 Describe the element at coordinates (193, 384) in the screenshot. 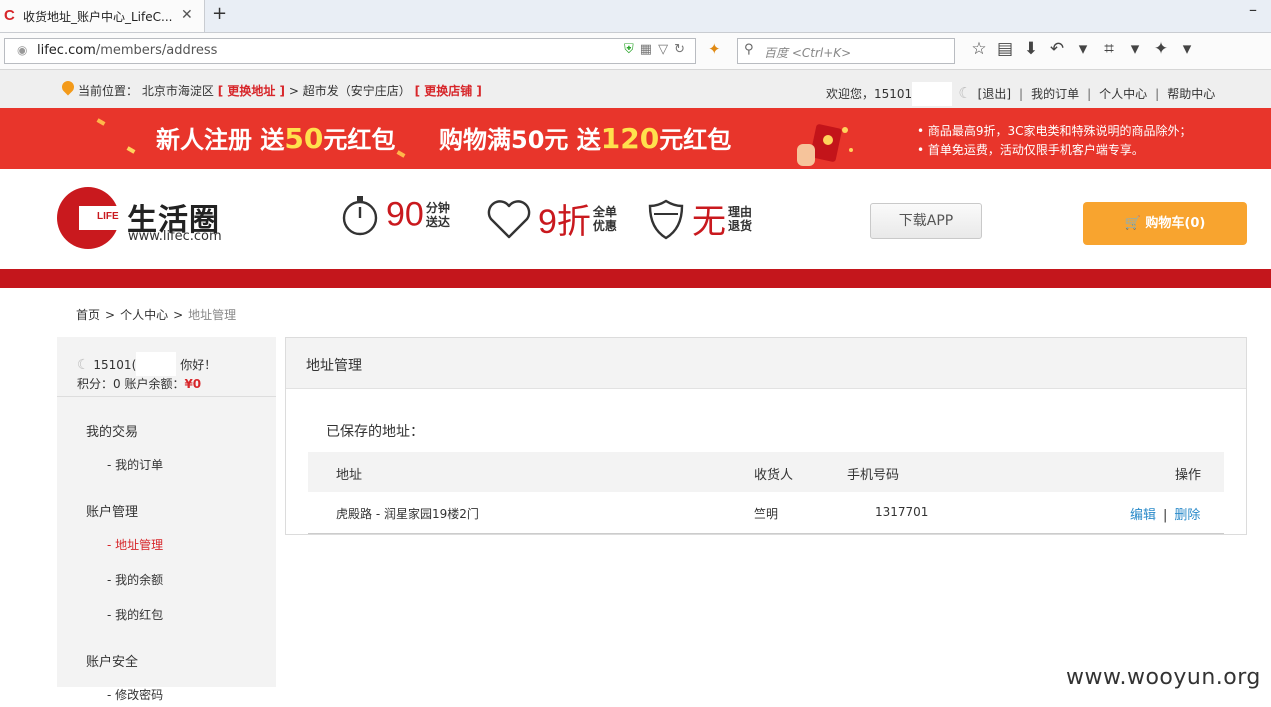

I see `balance-amount: ¥0` at that location.